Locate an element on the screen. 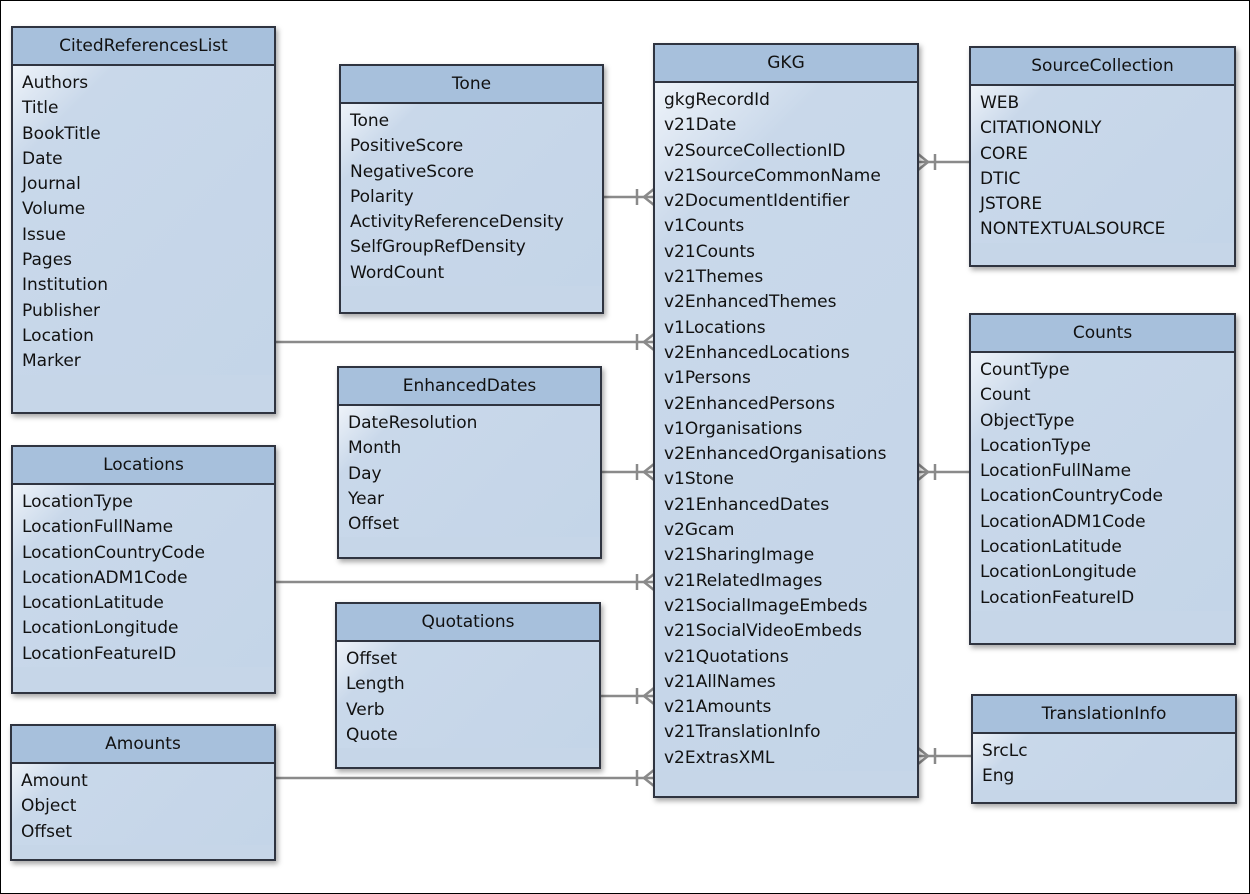  entity-header: EnhancedDates is located at coordinates (469, 387).